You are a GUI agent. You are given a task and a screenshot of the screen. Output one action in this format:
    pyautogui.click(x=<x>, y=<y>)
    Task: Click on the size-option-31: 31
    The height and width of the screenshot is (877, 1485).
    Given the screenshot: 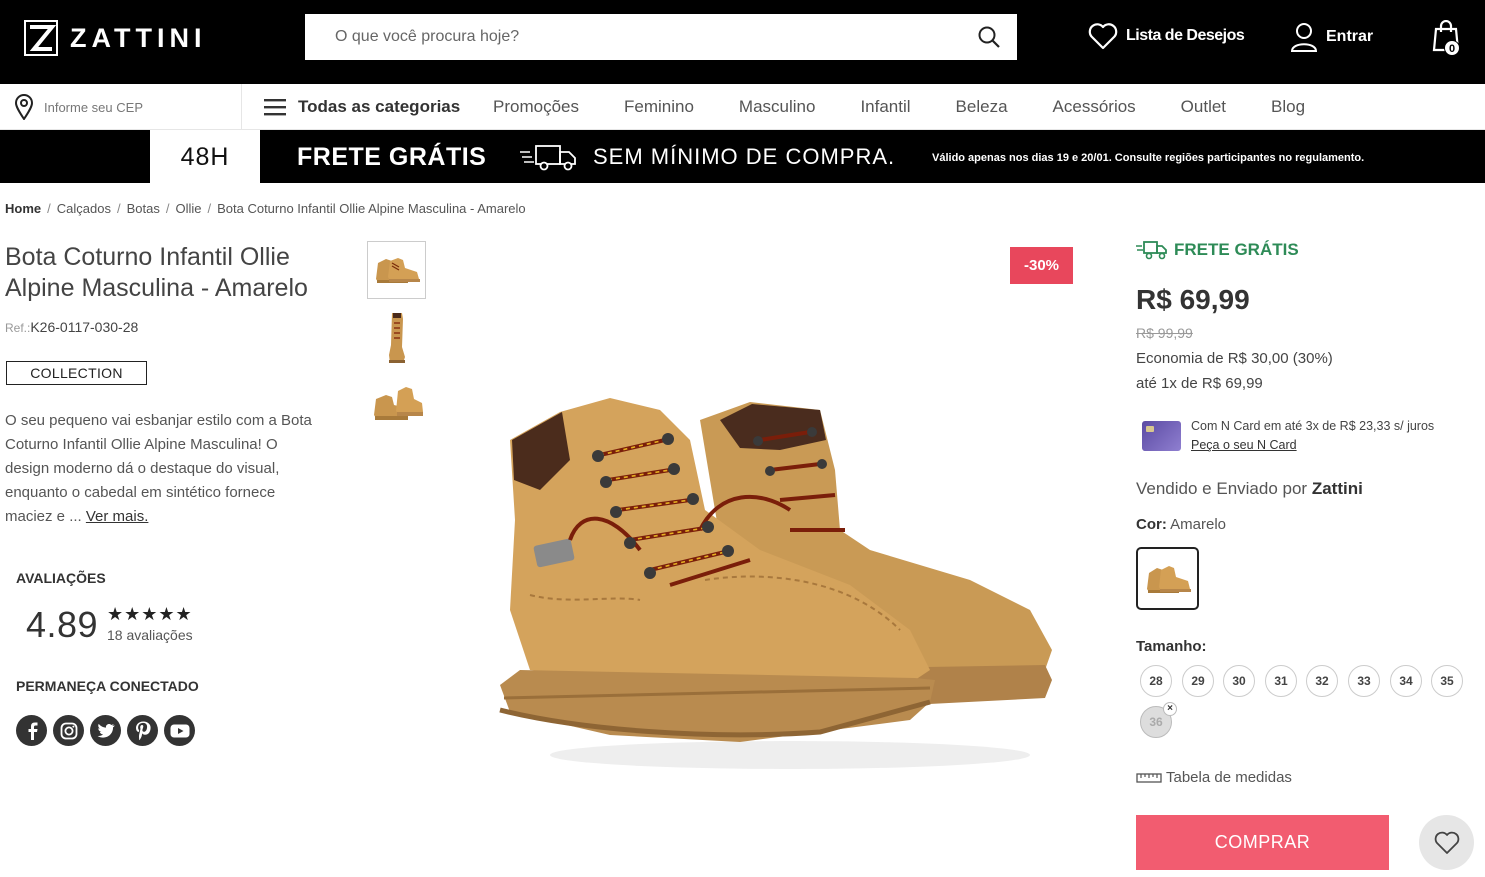 What is the action you would take?
    pyautogui.click(x=1281, y=681)
    